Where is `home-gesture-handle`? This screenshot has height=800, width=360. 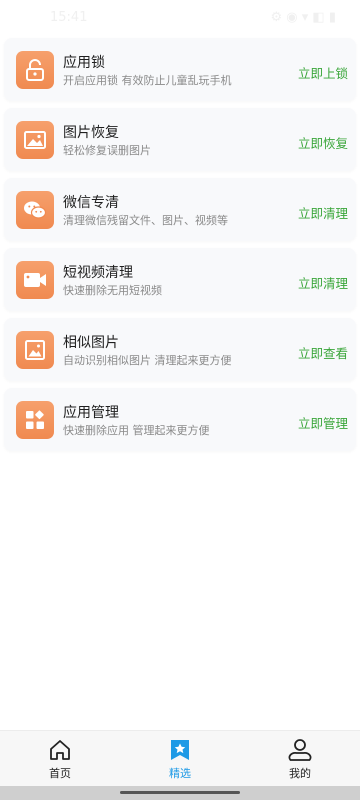
home-gesture-handle is located at coordinates (180, 792).